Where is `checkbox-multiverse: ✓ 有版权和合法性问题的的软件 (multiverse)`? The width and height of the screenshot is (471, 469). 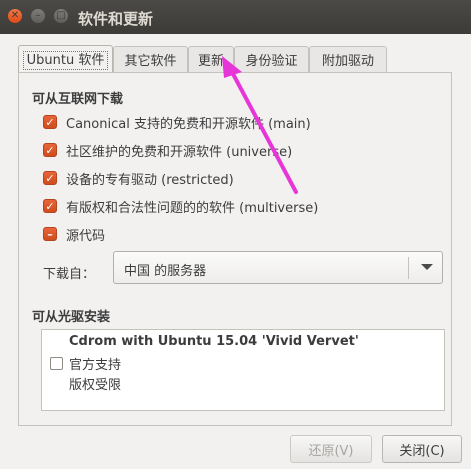
checkbox-multiverse: ✓ 有版权和合法性问题的的软件 (multiverse) is located at coordinates (180, 206).